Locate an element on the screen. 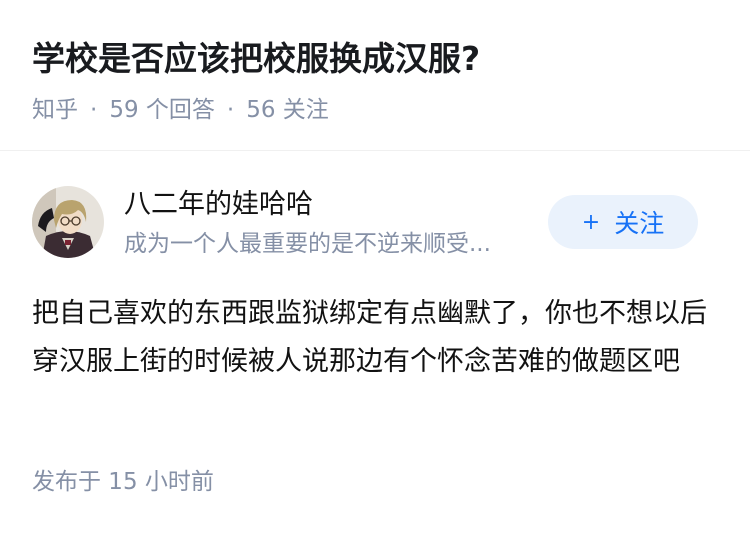 This screenshot has width=750, height=534. plus-icon: + is located at coordinates (591, 222).